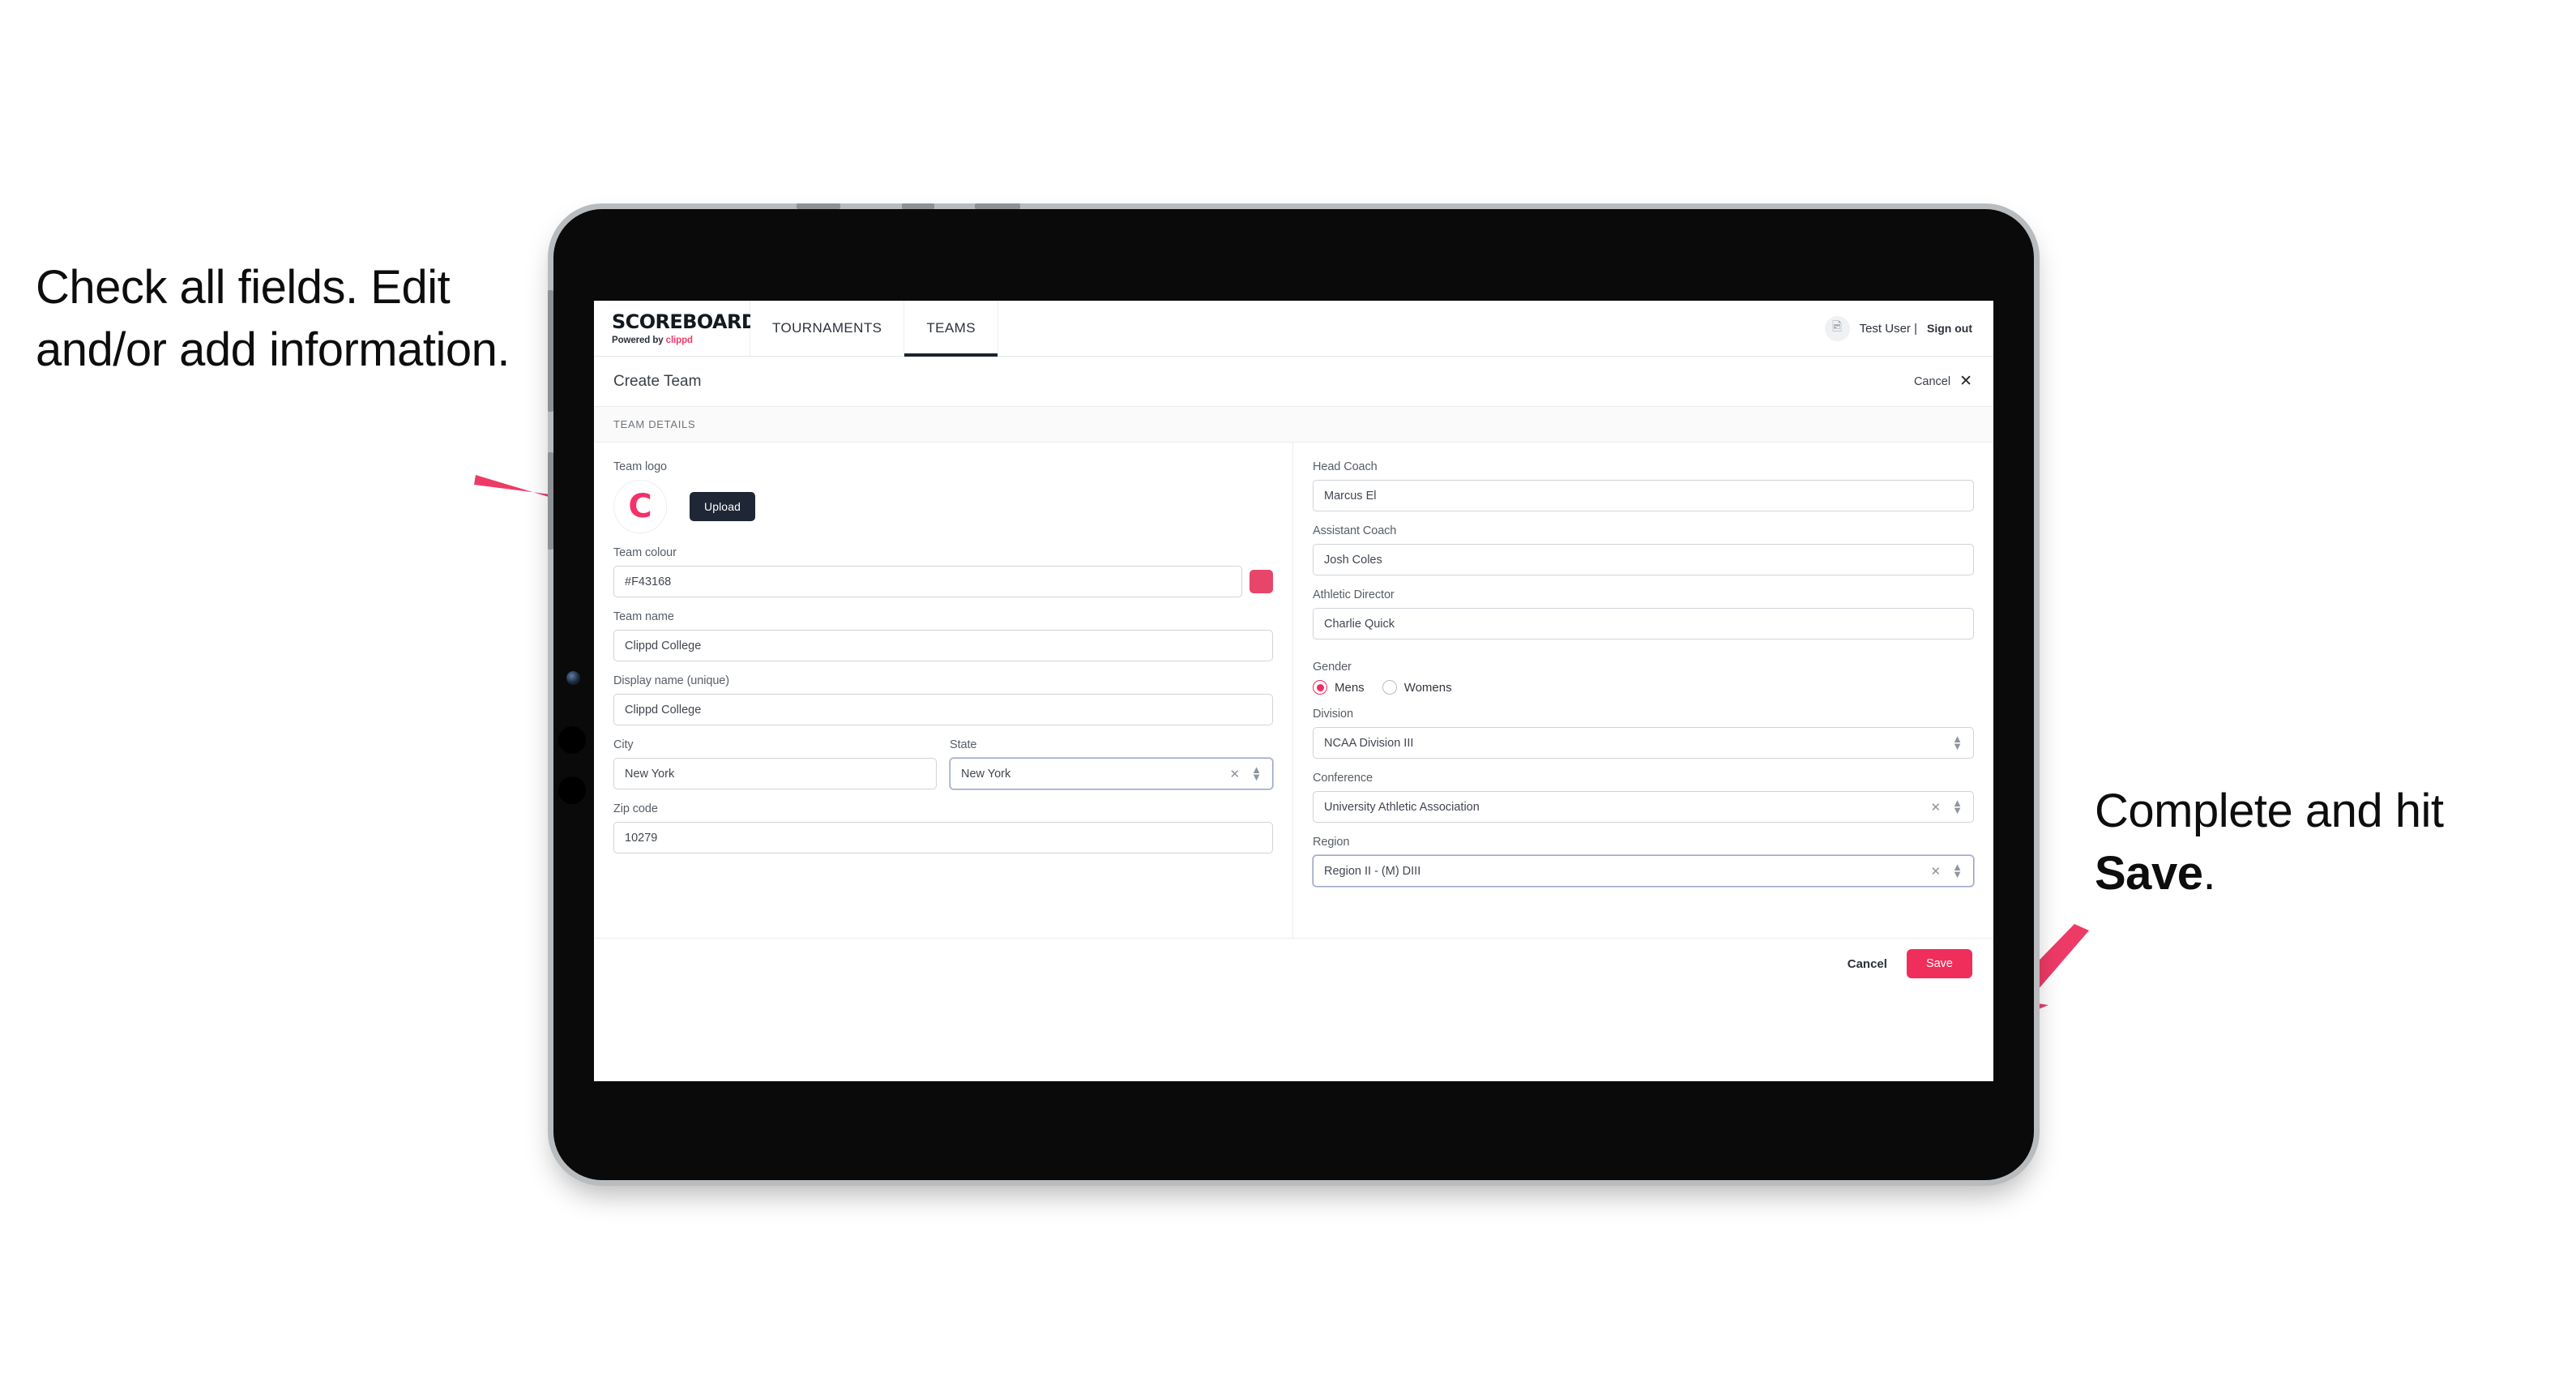 The width and height of the screenshot is (2576, 1386). What do you see at coordinates (573, 678) in the screenshot?
I see `camera-icon` at bounding box center [573, 678].